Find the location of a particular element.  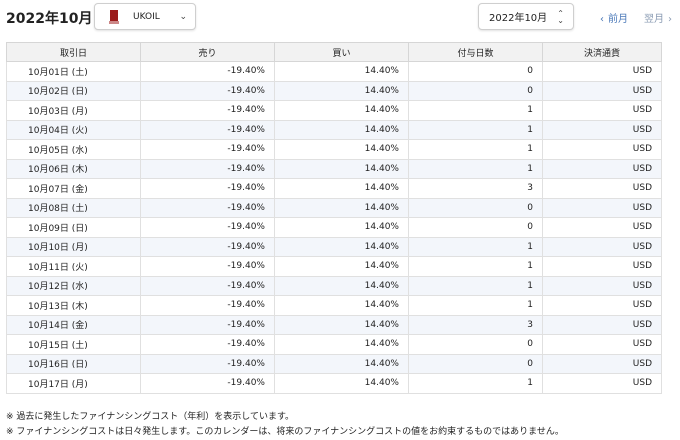

up-down-chevron-icon: ⌃ ⌄ is located at coordinates (560, 16).